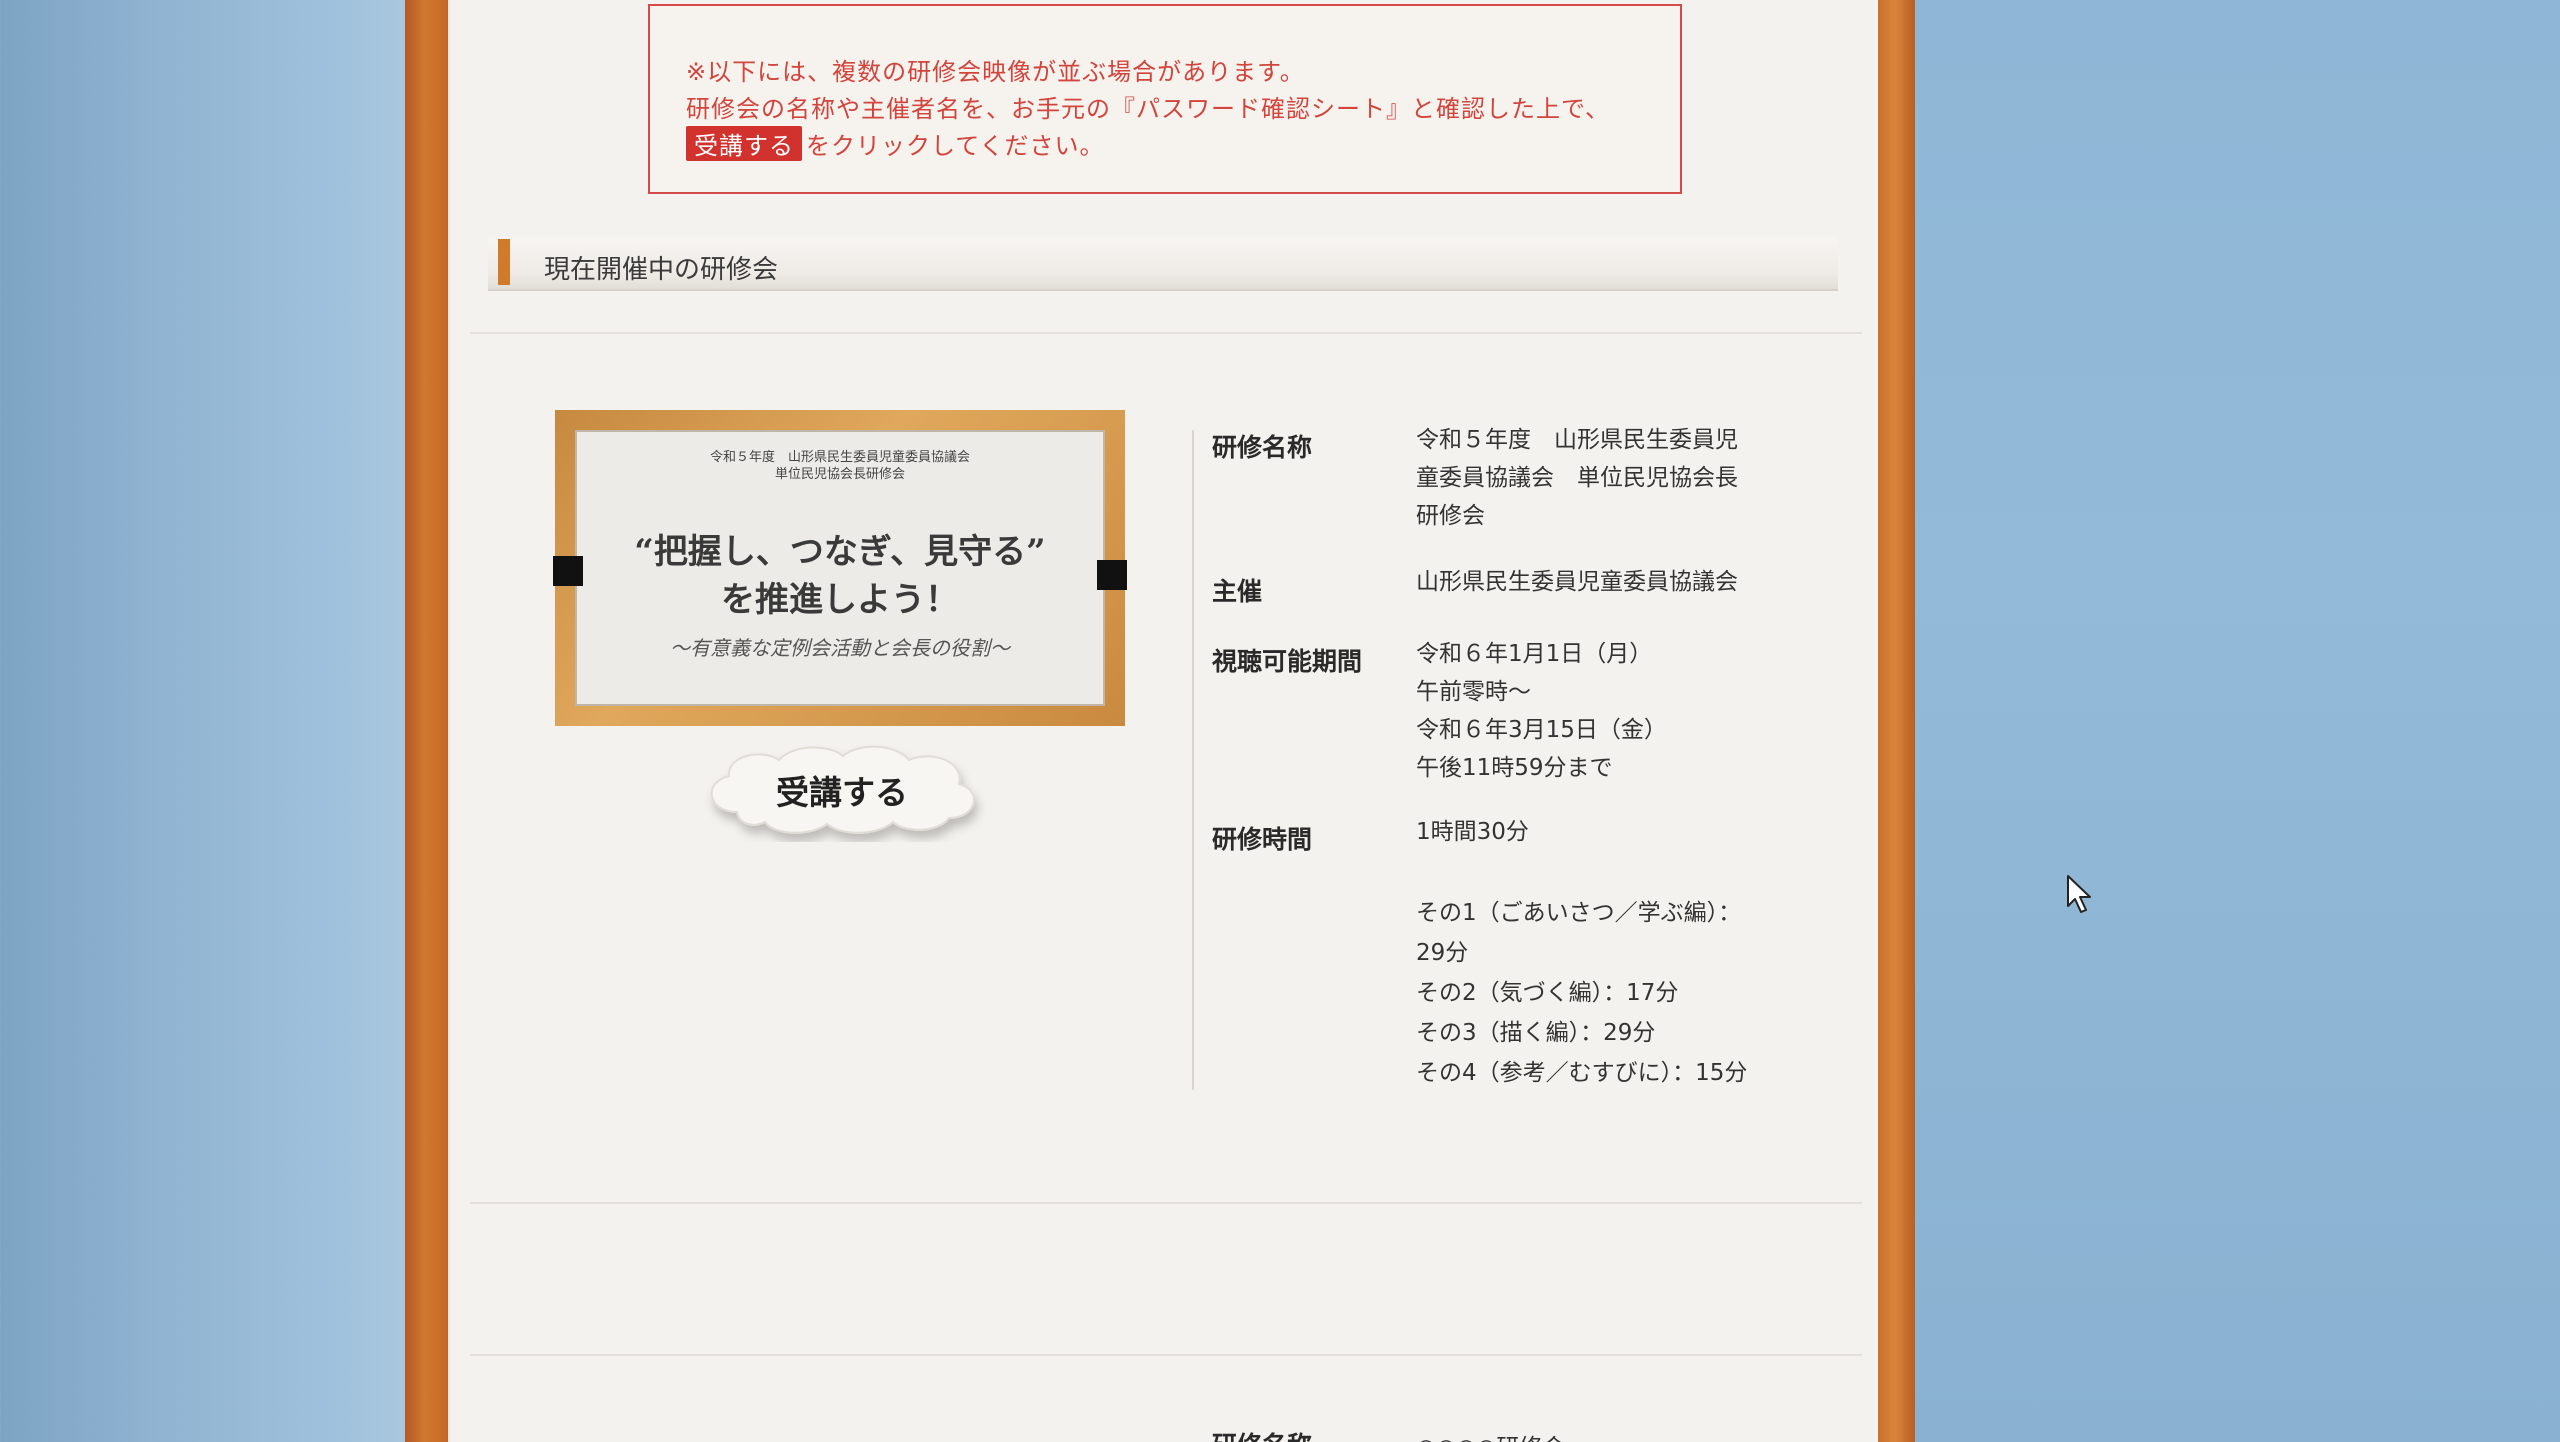 The width and height of the screenshot is (2560, 1442). I want to click on training-time-value: 1時間30分, so click(1472, 832).